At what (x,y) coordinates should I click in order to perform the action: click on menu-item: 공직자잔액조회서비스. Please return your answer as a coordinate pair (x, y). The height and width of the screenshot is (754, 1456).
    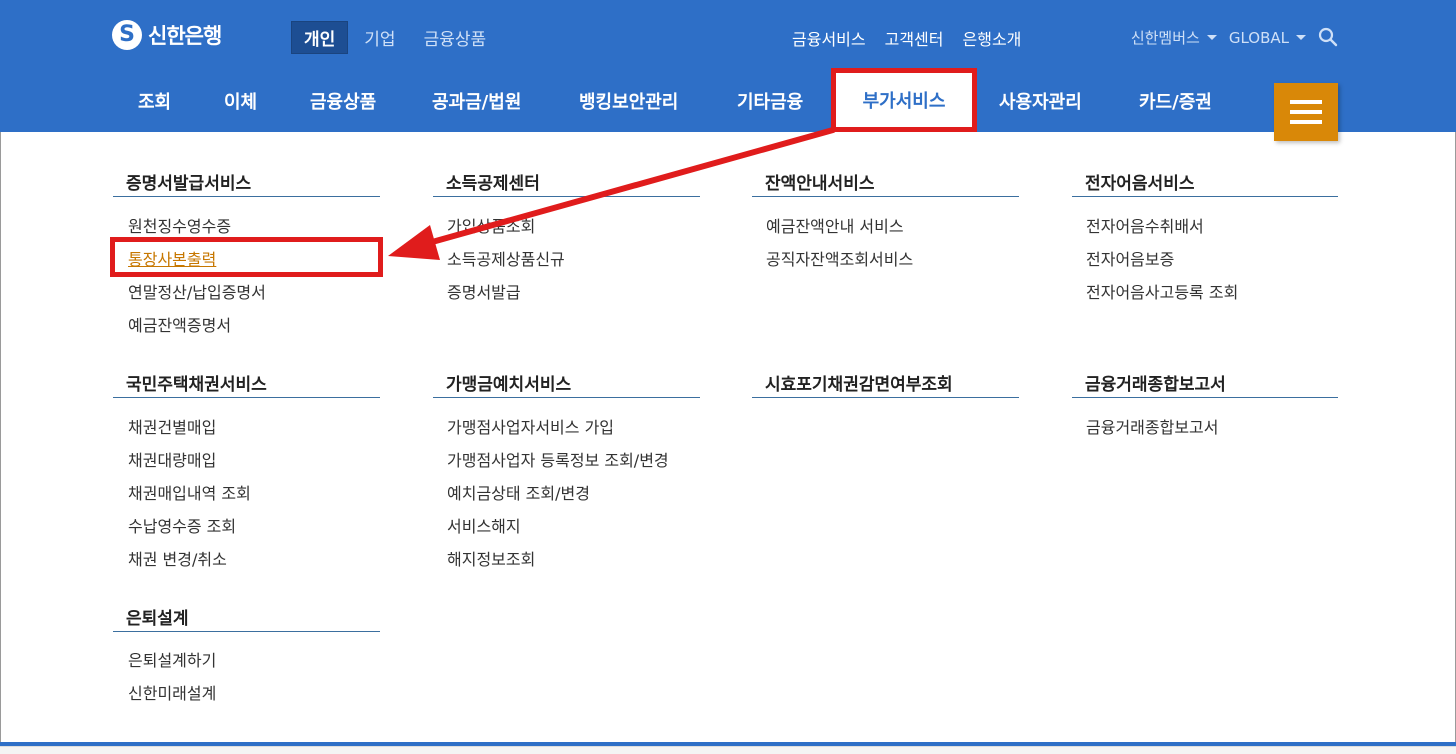
    Looking at the image, I should click on (839, 258).